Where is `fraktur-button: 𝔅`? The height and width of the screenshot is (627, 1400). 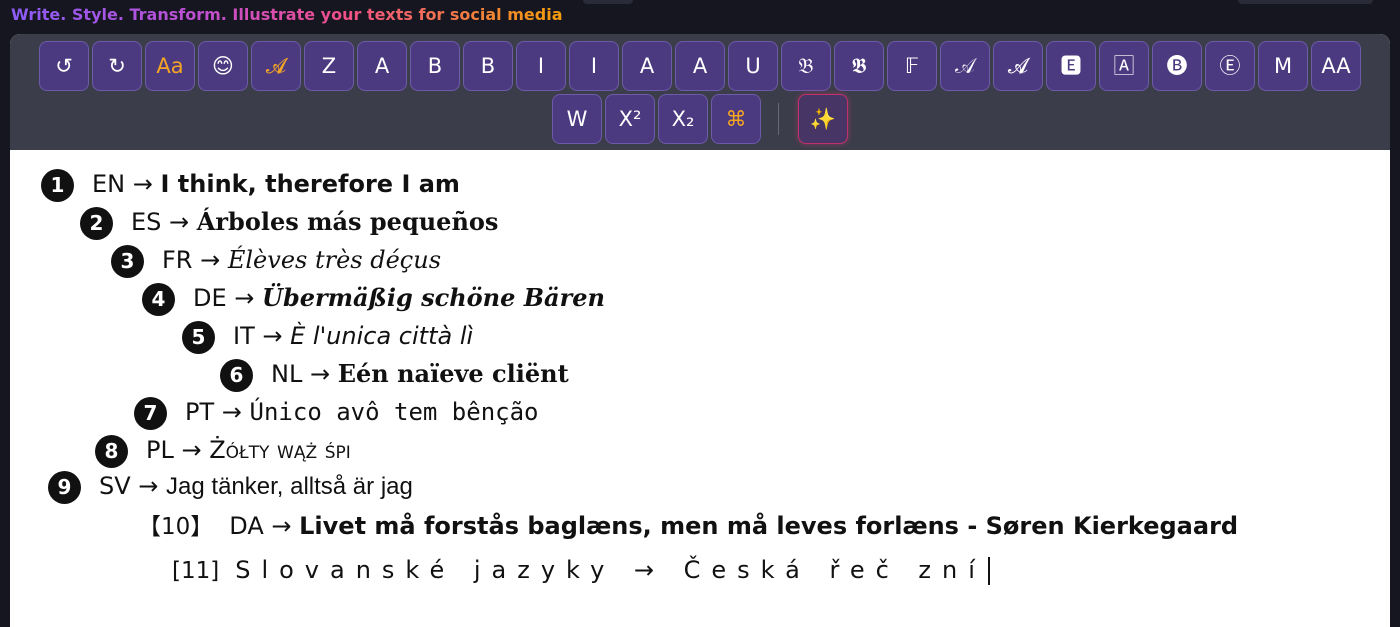
fraktur-button: 𝔅 is located at coordinates (806, 66).